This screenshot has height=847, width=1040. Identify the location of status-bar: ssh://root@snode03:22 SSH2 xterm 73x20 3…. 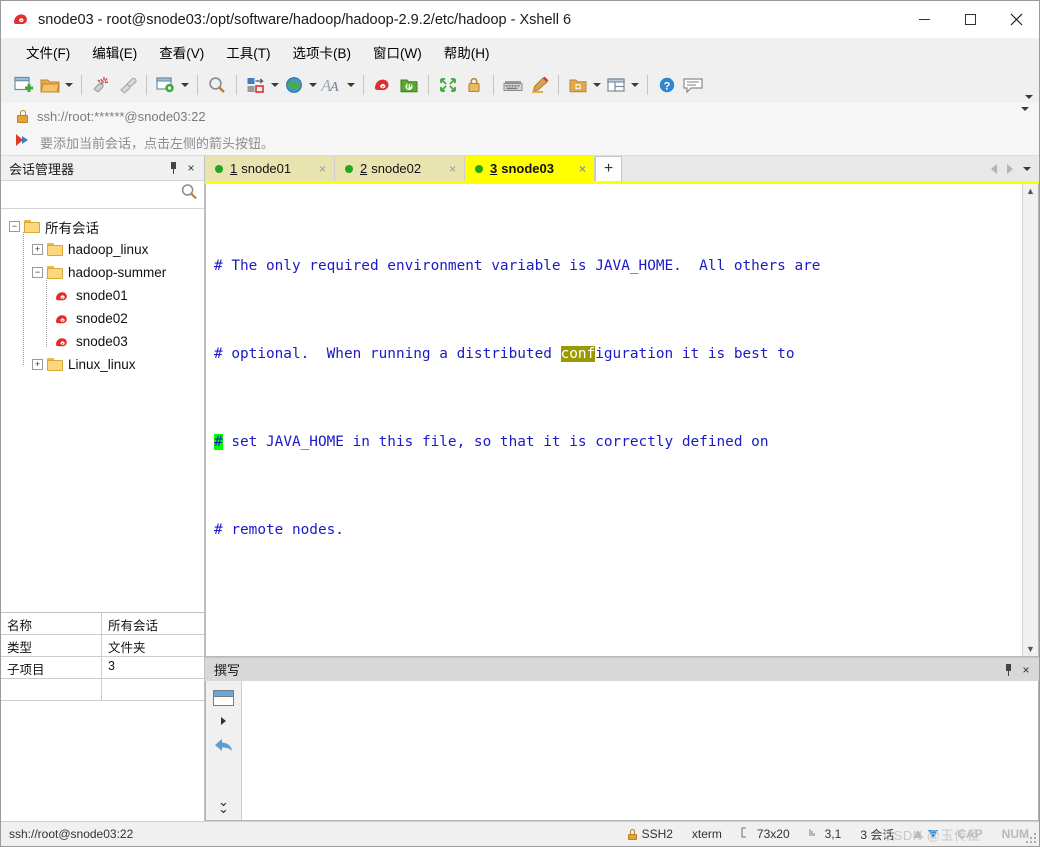
(520, 833).